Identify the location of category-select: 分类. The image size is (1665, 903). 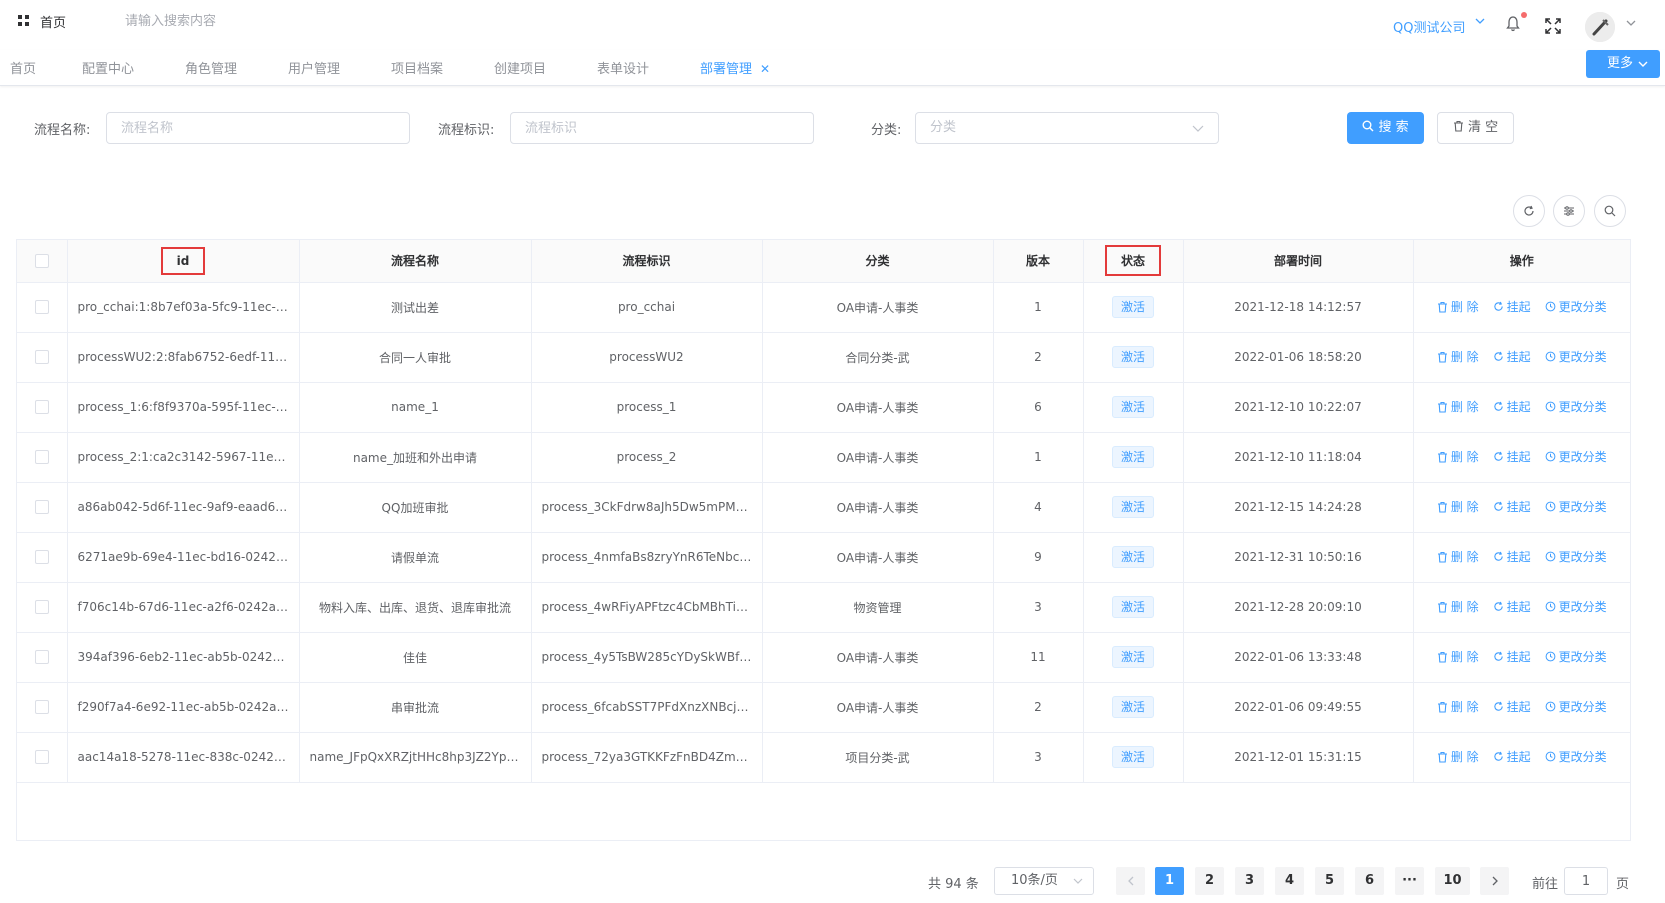
(1067, 128).